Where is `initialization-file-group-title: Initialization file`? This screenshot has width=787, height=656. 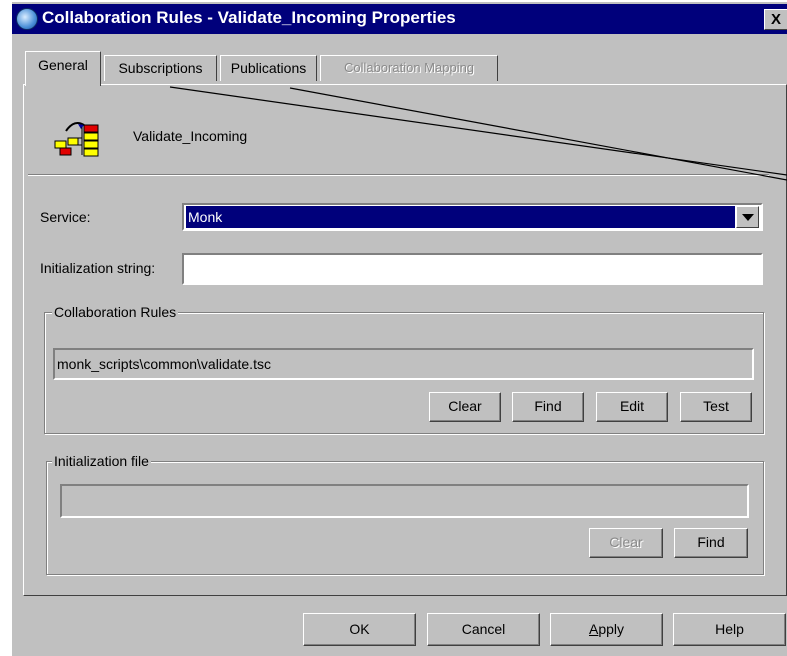 initialization-file-group-title: Initialization file is located at coordinates (101, 461).